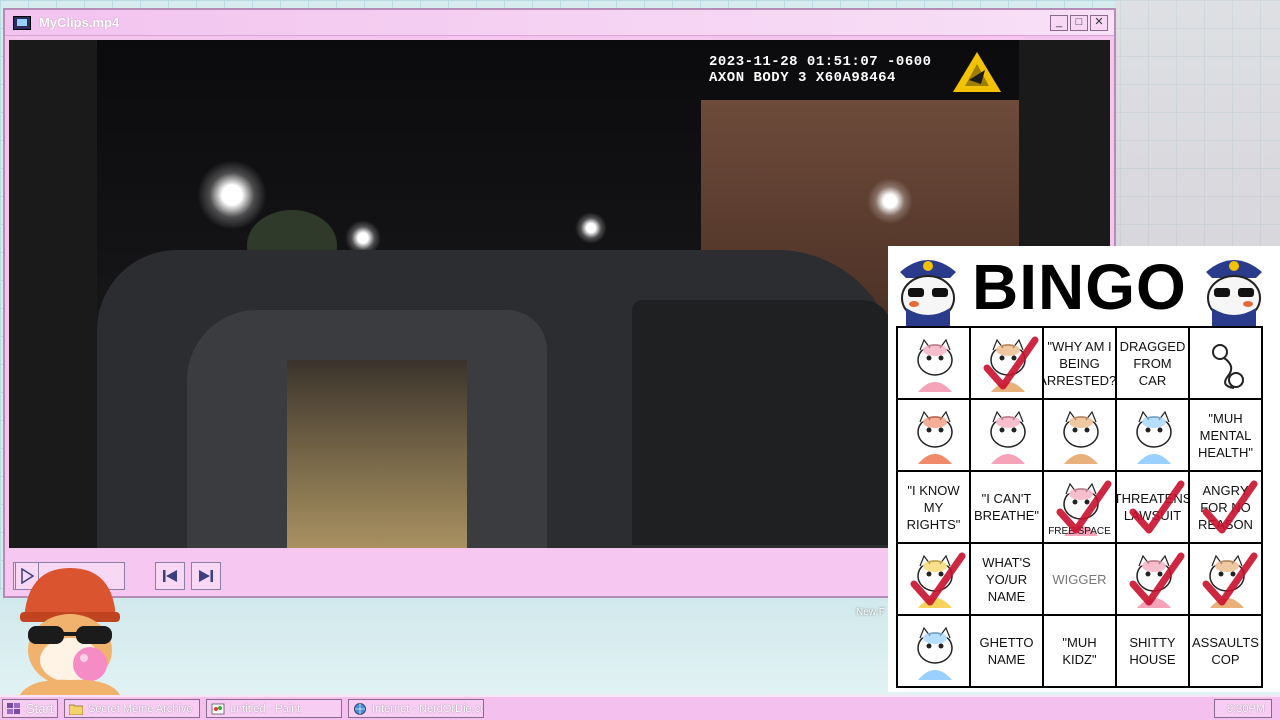 This screenshot has height=720, width=1280. What do you see at coordinates (40, 708) in the screenshot?
I see `start-label: Start` at bounding box center [40, 708].